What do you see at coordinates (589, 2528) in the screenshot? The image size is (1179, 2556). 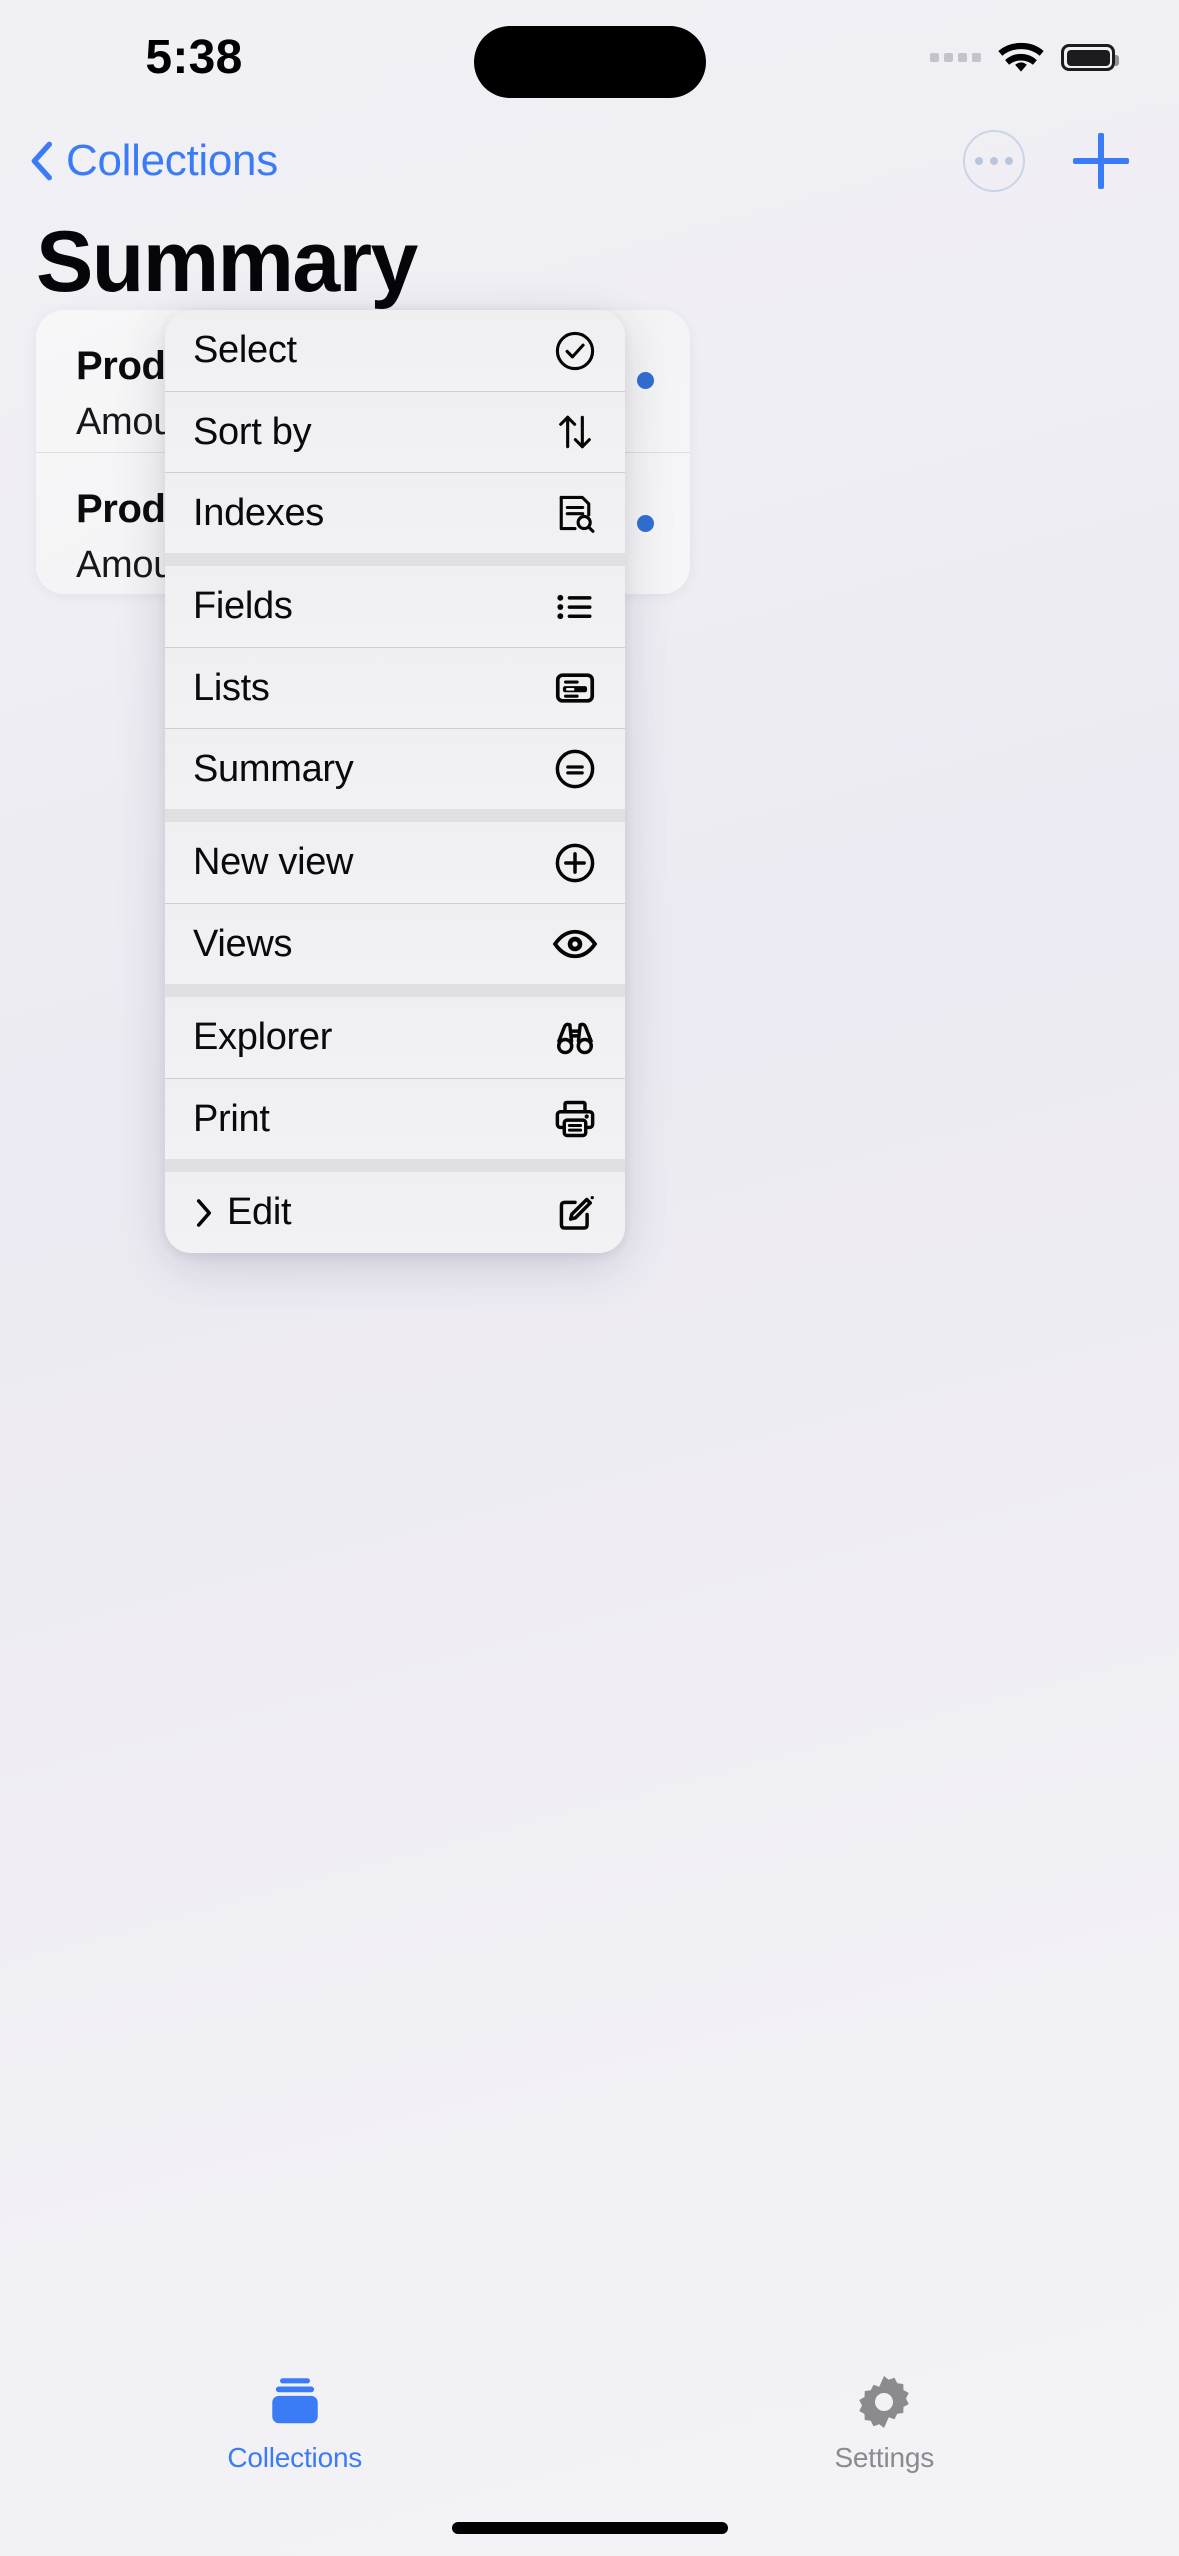 I see `home-indicator` at bounding box center [589, 2528].